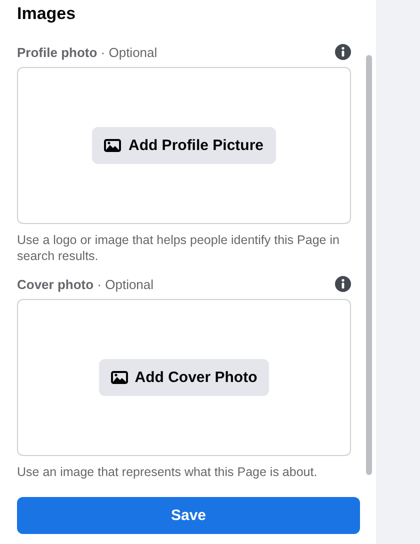  I want to click on scrollbar, so click(369, 265).